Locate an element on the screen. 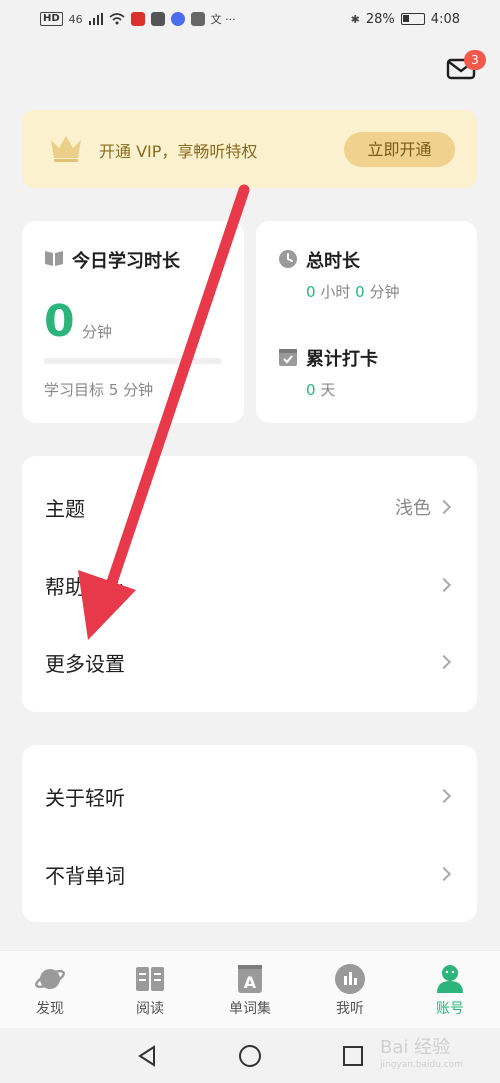 The width and height of the screenshot is (500, 1083). theme-value: 浅色 is located at coordinates (413, 508).